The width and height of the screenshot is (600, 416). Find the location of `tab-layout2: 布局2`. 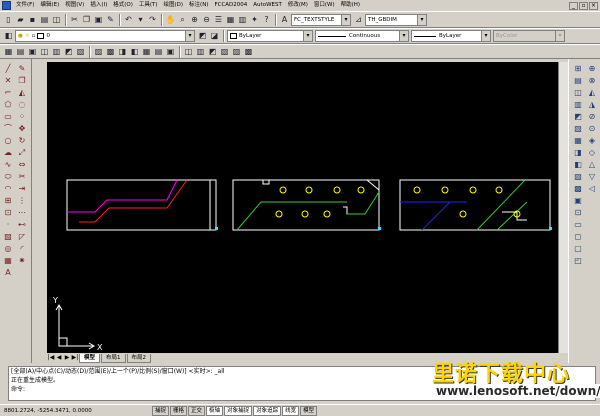

tab-layout2: 布局2 is located at coordinates (139, 358).